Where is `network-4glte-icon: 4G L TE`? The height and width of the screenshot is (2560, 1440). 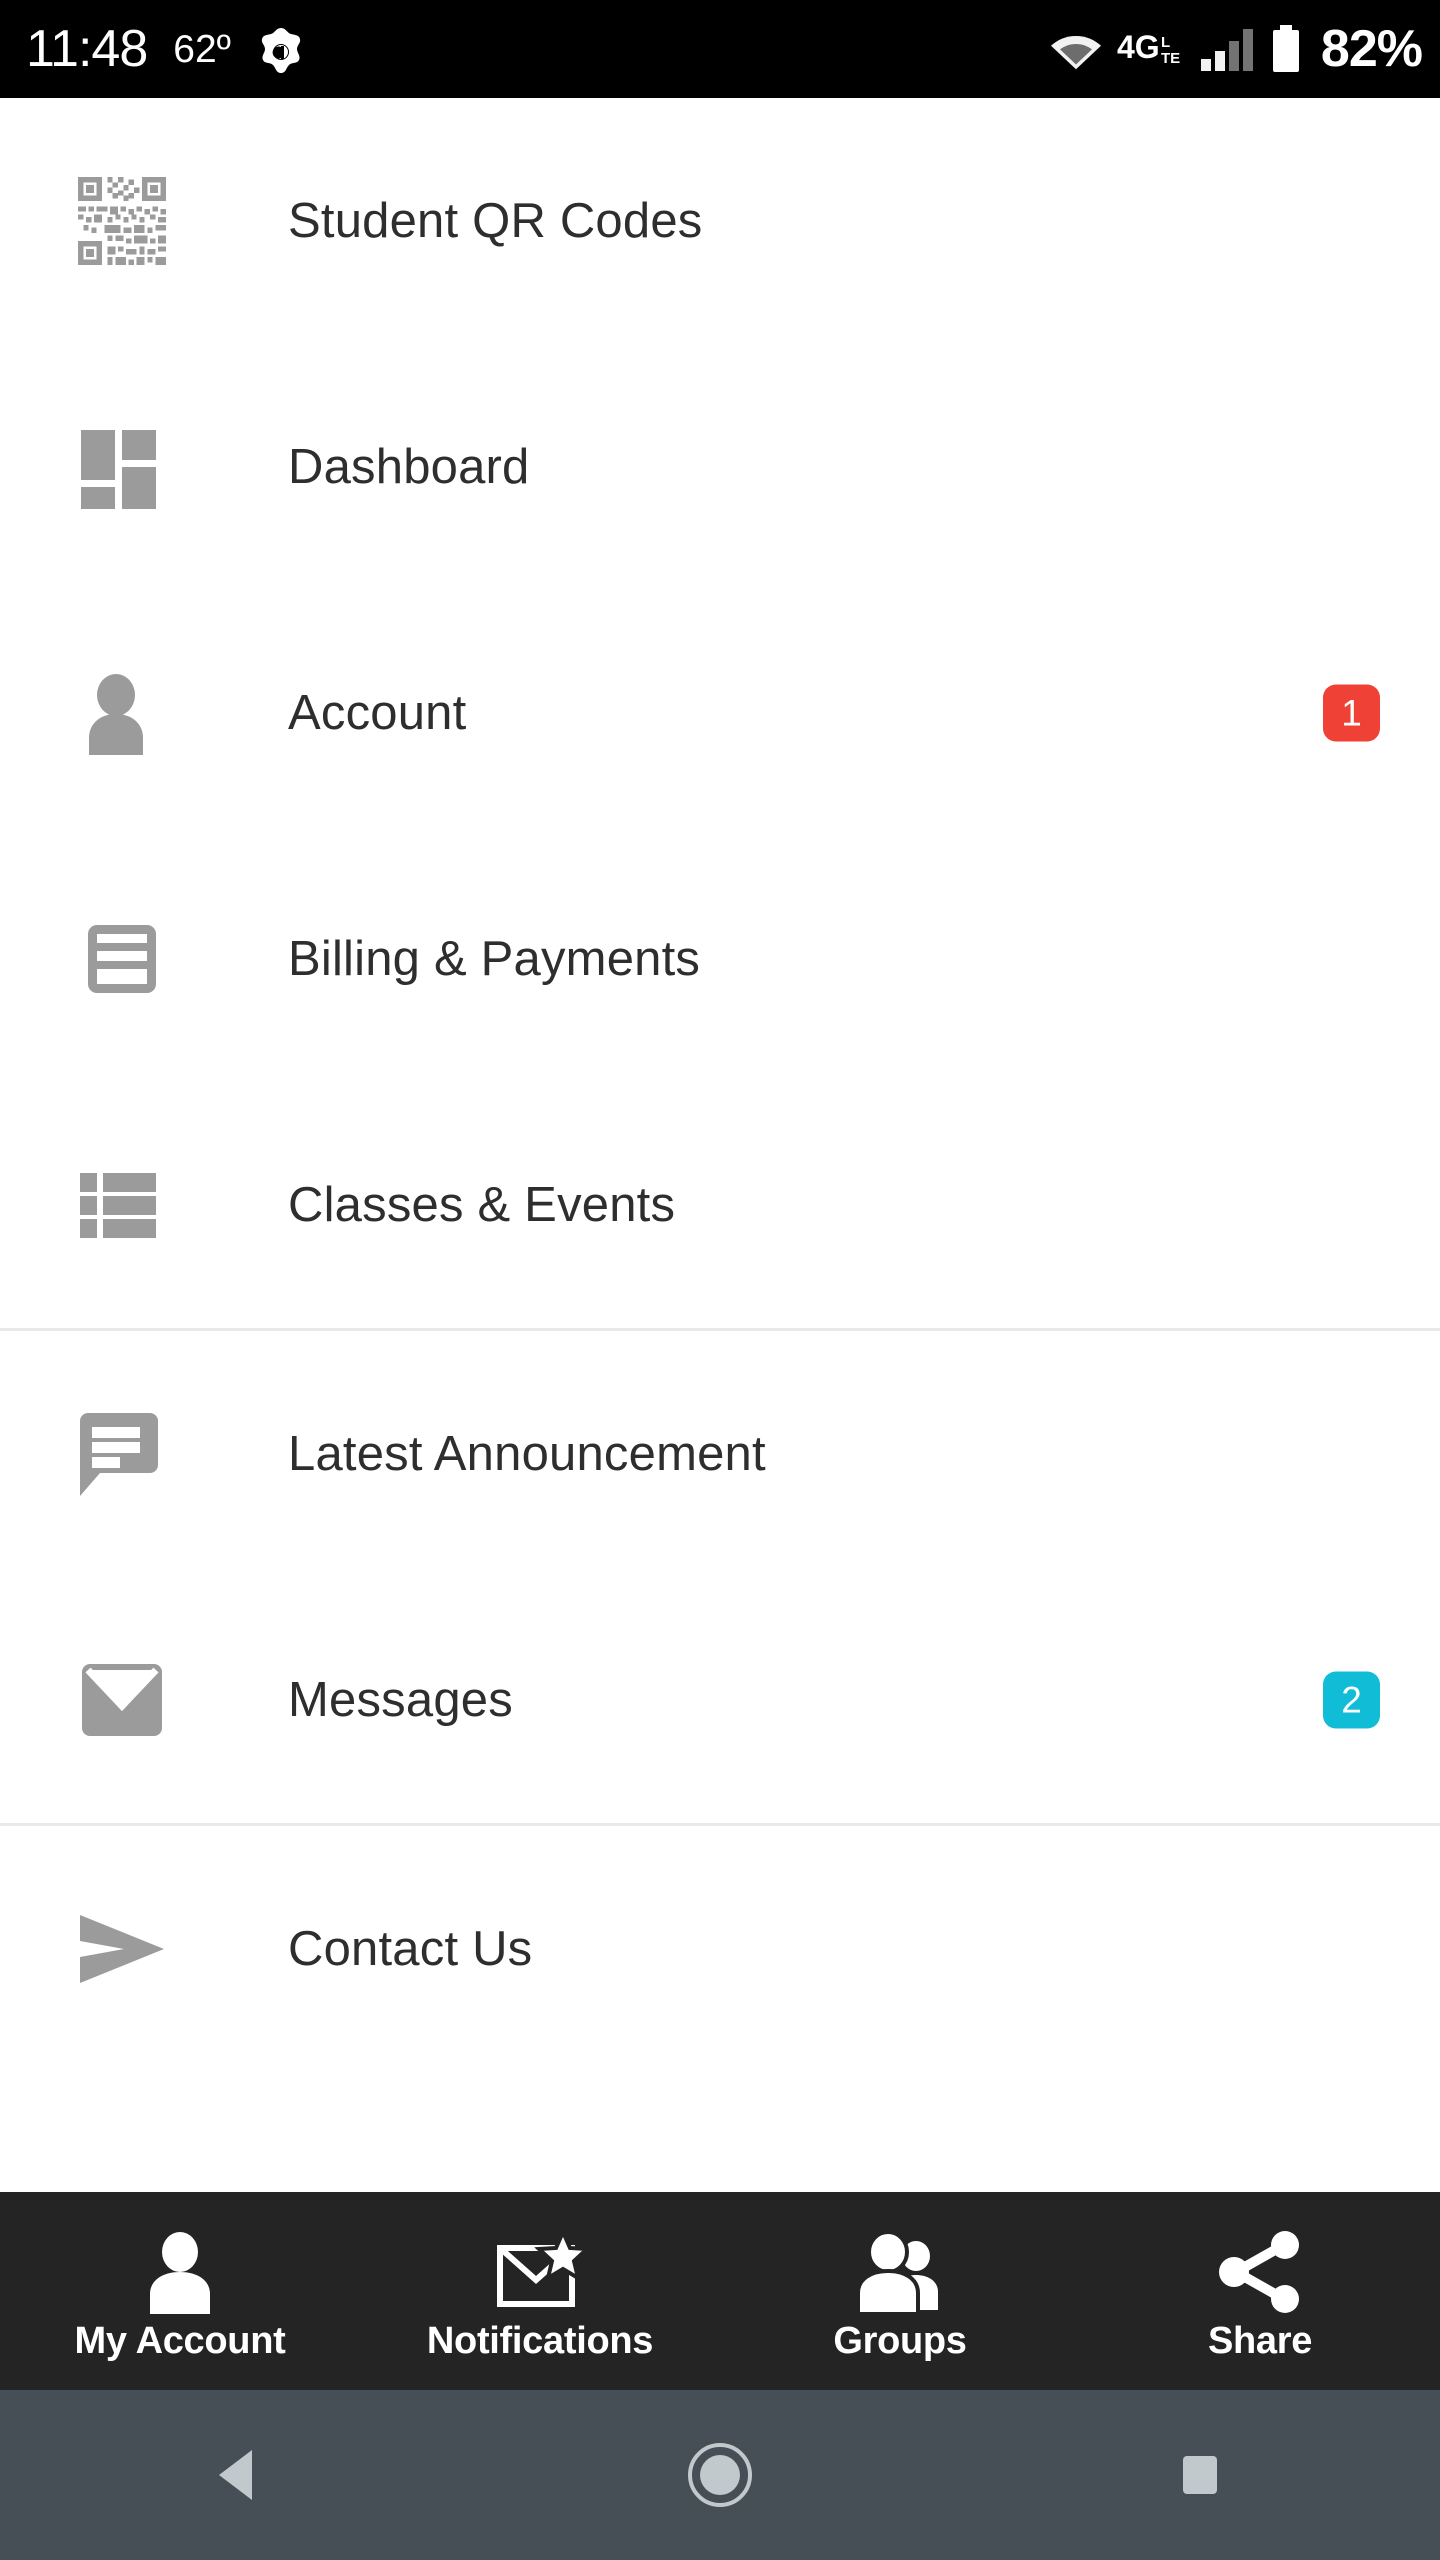
network-4glte-icon: 4G L TE is located at coordinates (1151, 49).